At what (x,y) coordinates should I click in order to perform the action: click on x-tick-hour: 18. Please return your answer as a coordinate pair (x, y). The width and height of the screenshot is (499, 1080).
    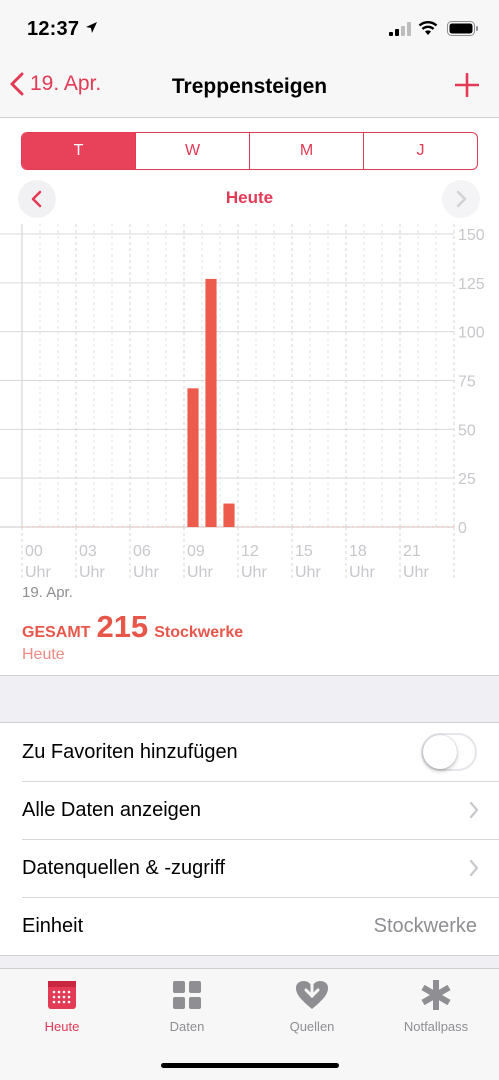
    Looking at the image, I should click on (358, 551).